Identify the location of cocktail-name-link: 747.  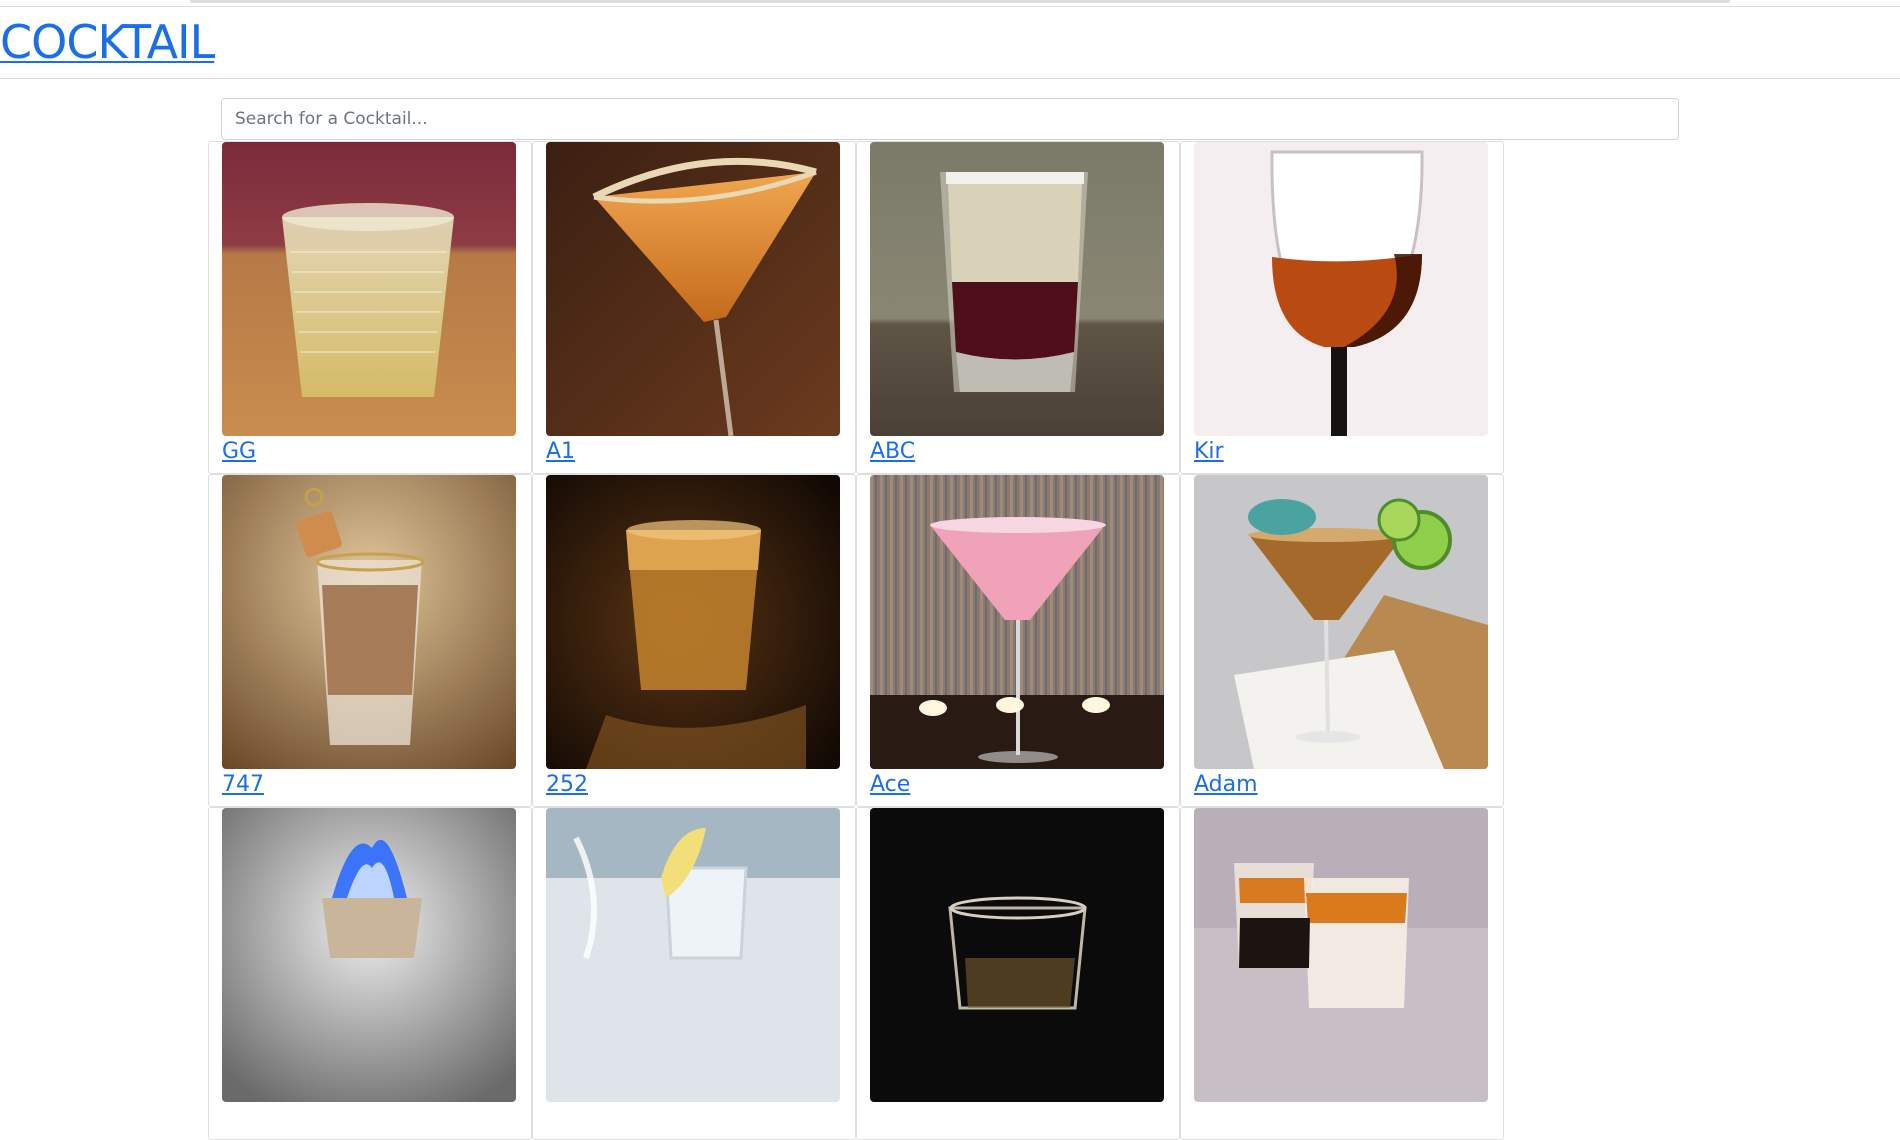
(370, 785).